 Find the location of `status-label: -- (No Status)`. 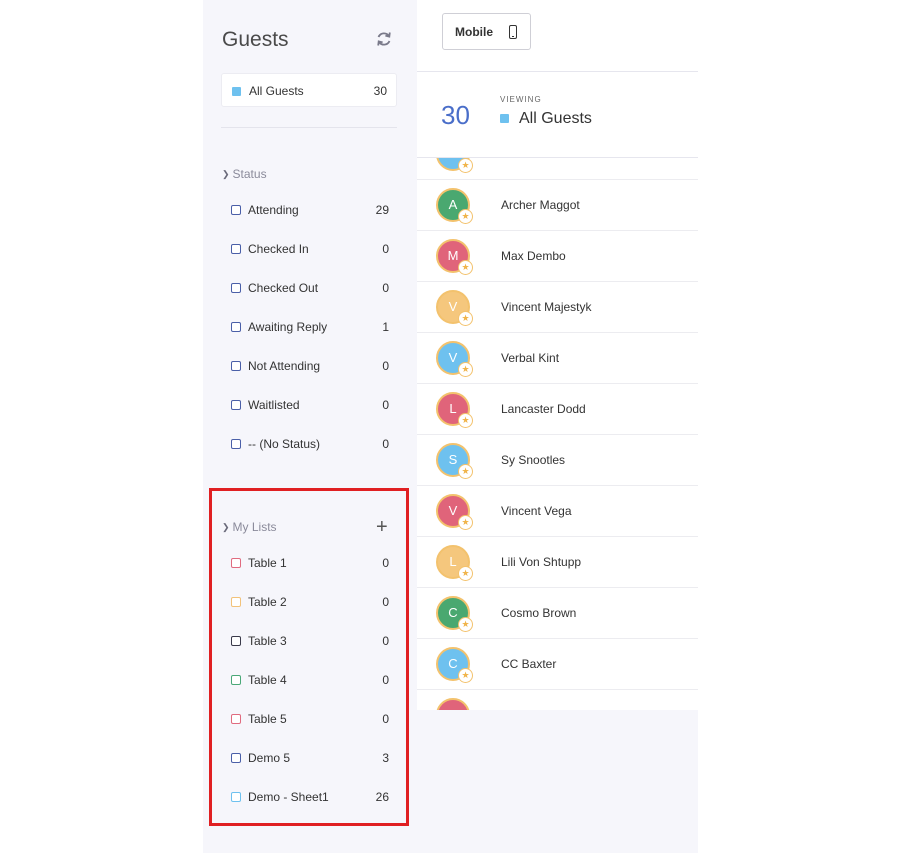

status-label: -- (No Status) is located at coordinates (284, 444).